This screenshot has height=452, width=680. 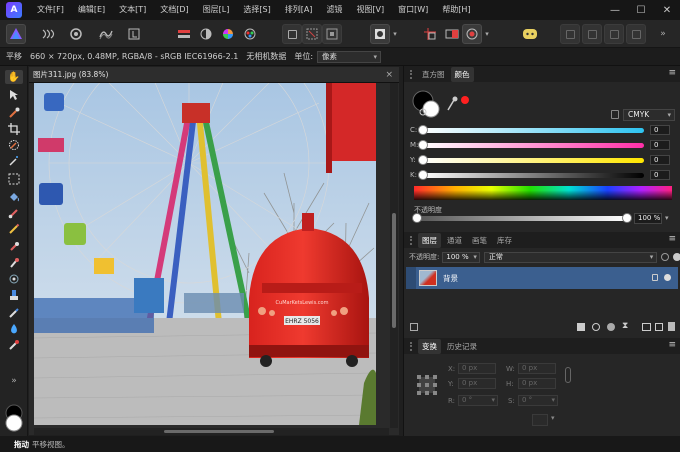 I want to click on photo-persona-button, so click(x=16, y=34).